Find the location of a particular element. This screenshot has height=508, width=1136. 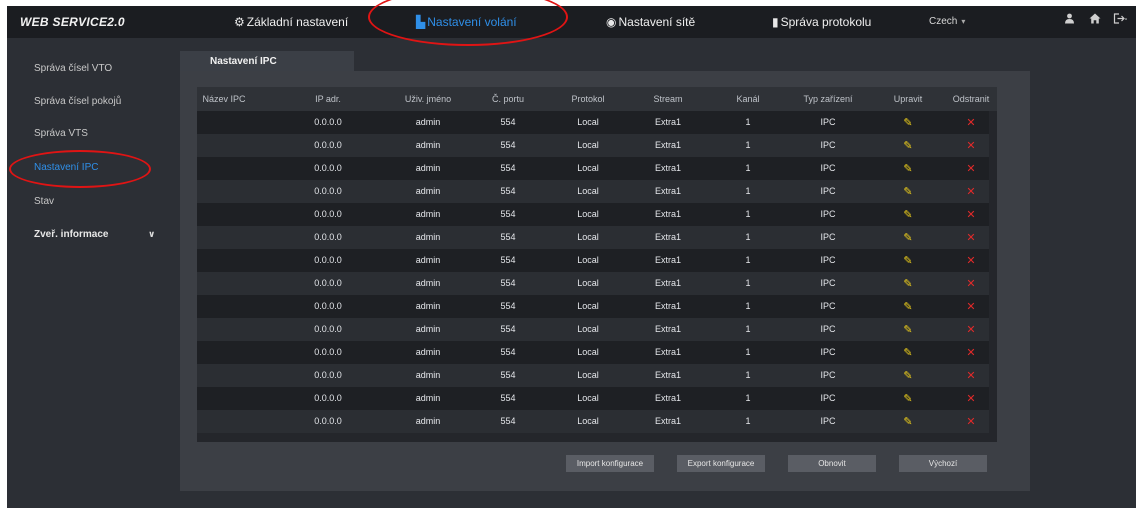

column-header: Č. portu is located at coordinates (508, 99).